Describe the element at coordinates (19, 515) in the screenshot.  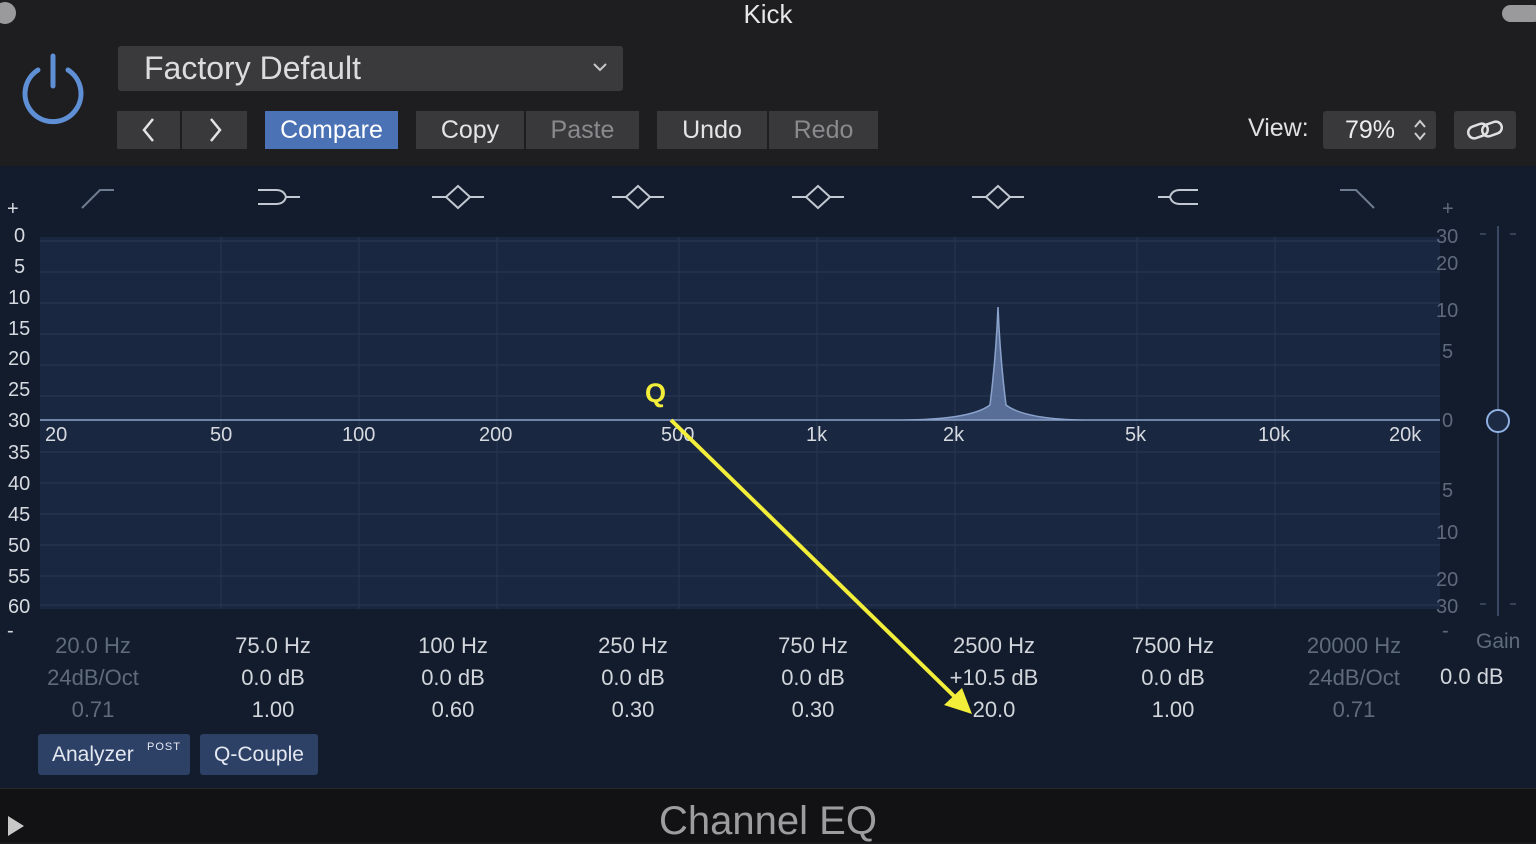
I see `db-scale-left-label: 45` at that location.